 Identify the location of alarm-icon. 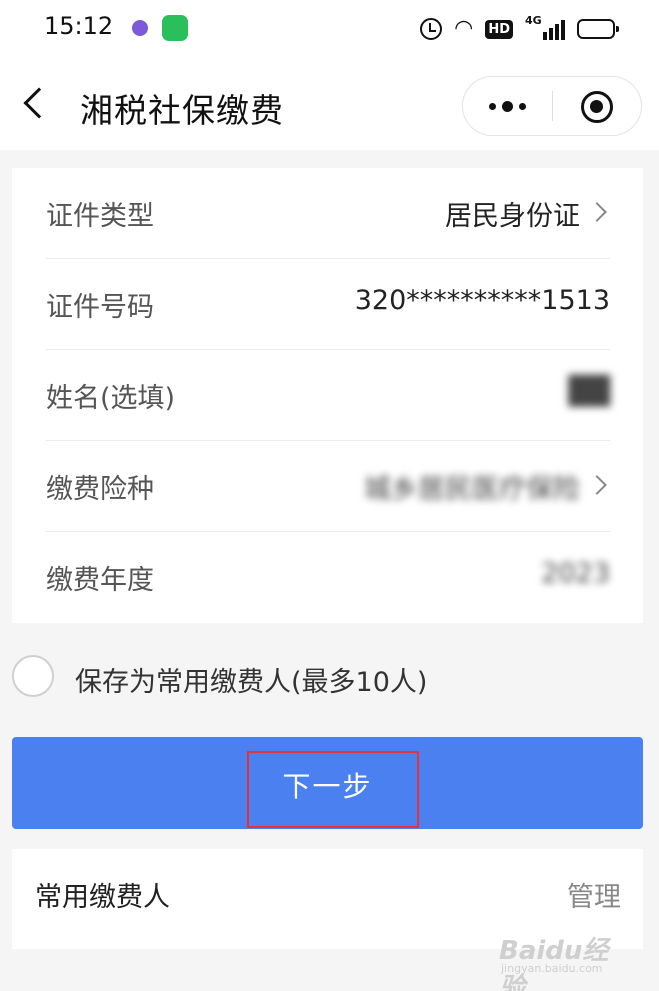
(431, 29).